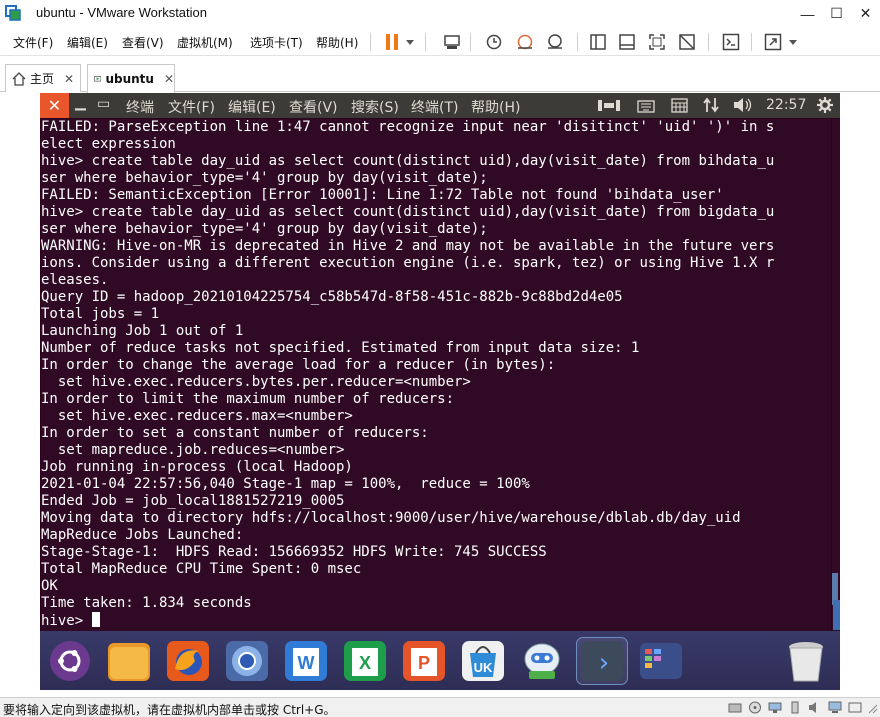 The image size is (880, 717). Describe the element at coordinates (855, 707) in the screenshot. I see `messages-icon` at that location.